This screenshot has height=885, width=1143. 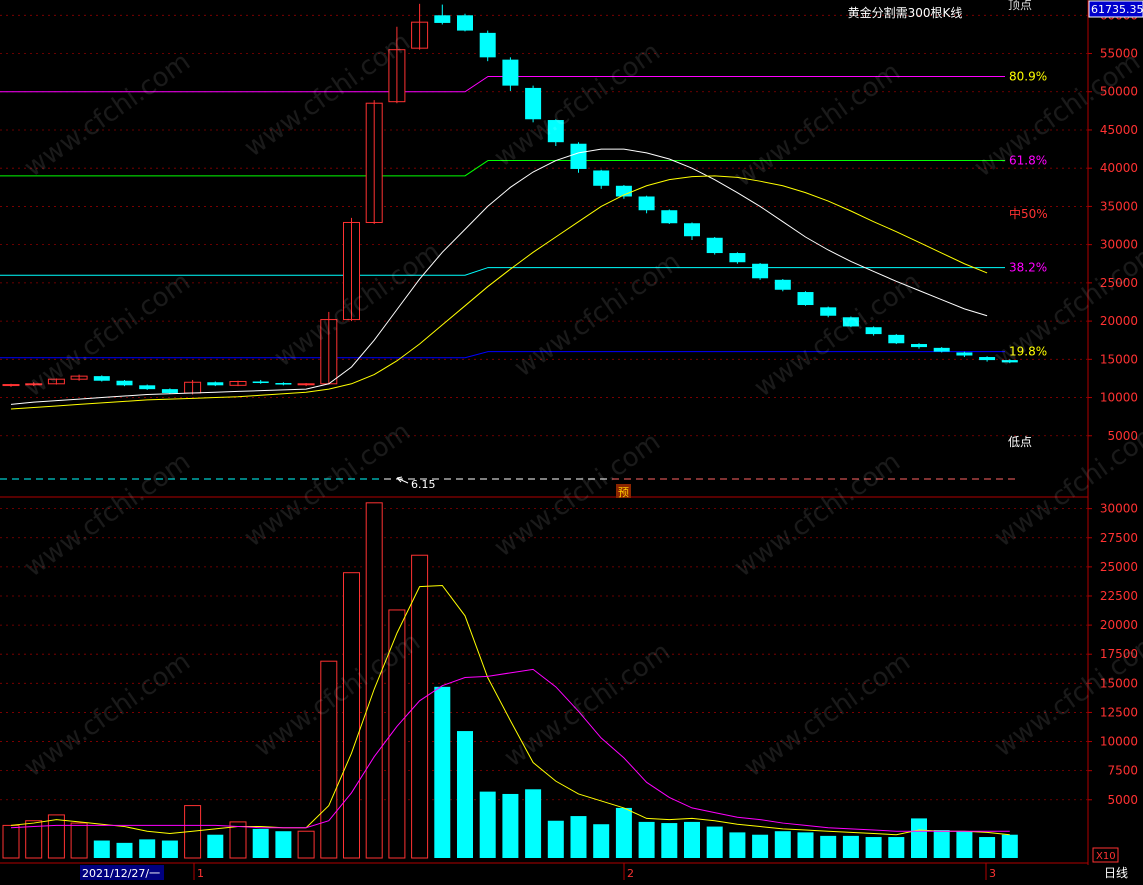 What do you see at coordinates (623, 492) in the screenshot?
I see `forecast-marker: 预` at bounding box center [623, 492].